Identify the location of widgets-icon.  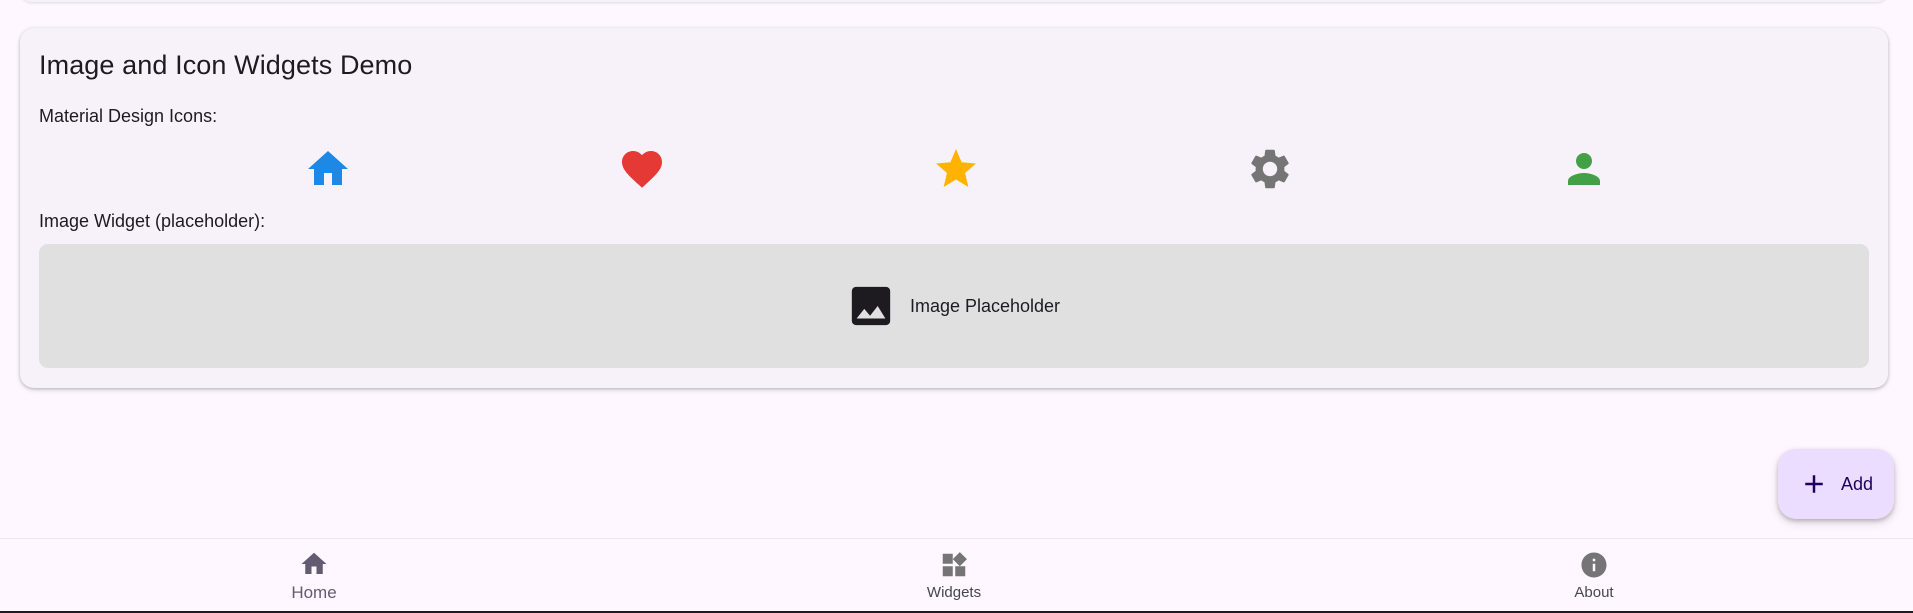
(954, 564).